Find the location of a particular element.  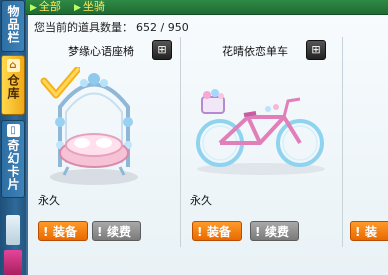

tab-warehouse-label: 仓库 is located at coordinates (13, 87).